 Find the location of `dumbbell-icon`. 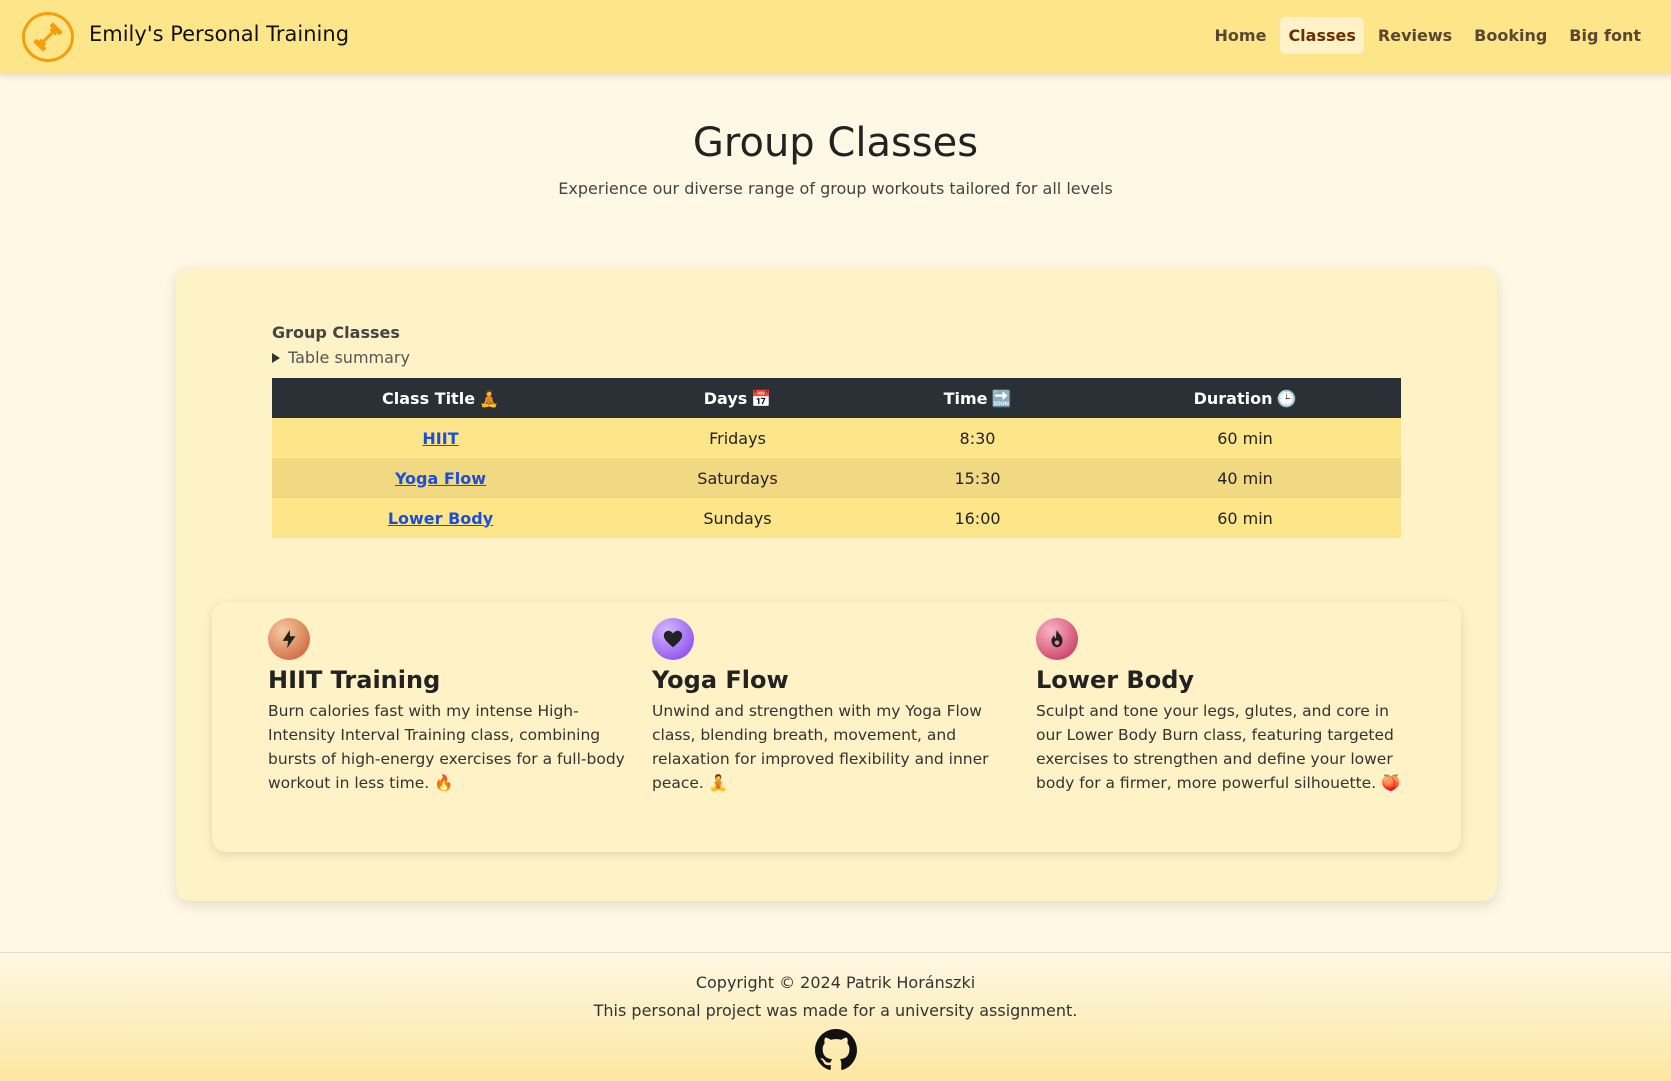

dumbbell-icon is located at coordinates (48, 37).